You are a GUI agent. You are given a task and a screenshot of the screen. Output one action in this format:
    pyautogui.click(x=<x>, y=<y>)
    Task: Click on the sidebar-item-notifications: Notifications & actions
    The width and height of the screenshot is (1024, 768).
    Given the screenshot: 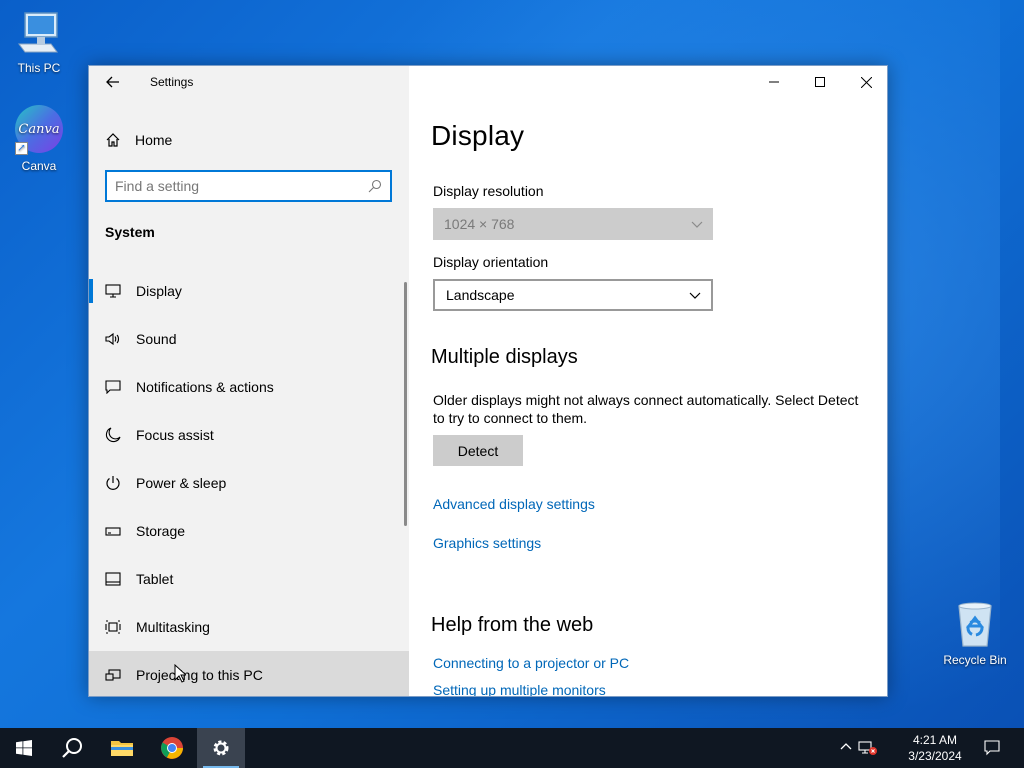 What is the action you would take?
    pyautogui.click(x=249, y=387)
    